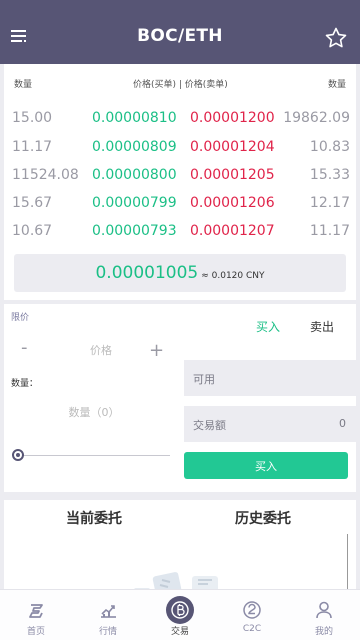 This screenshot has width=360, height=640. I want to click on tab-order-history: 历史委托, so click(263, 518).